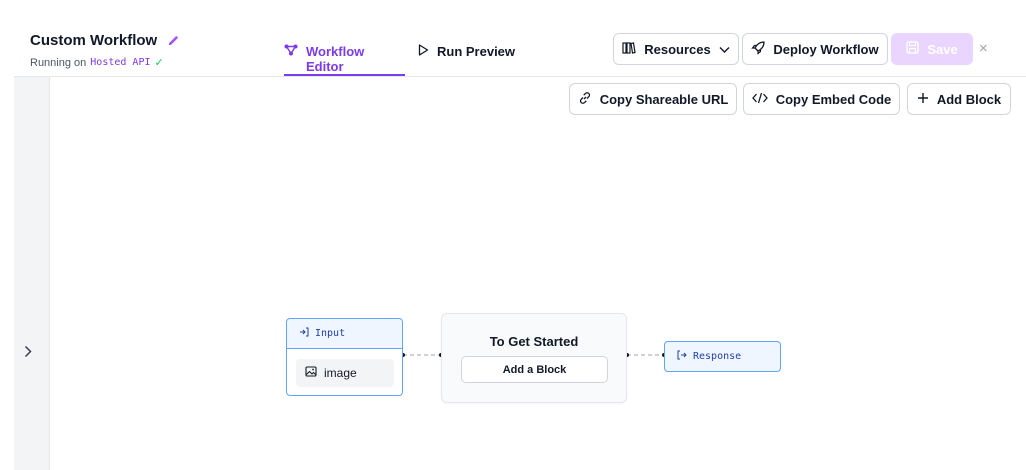 This screenshot has height=470, width=1026. I want to click on input-image-field: image, so click(345, 373).